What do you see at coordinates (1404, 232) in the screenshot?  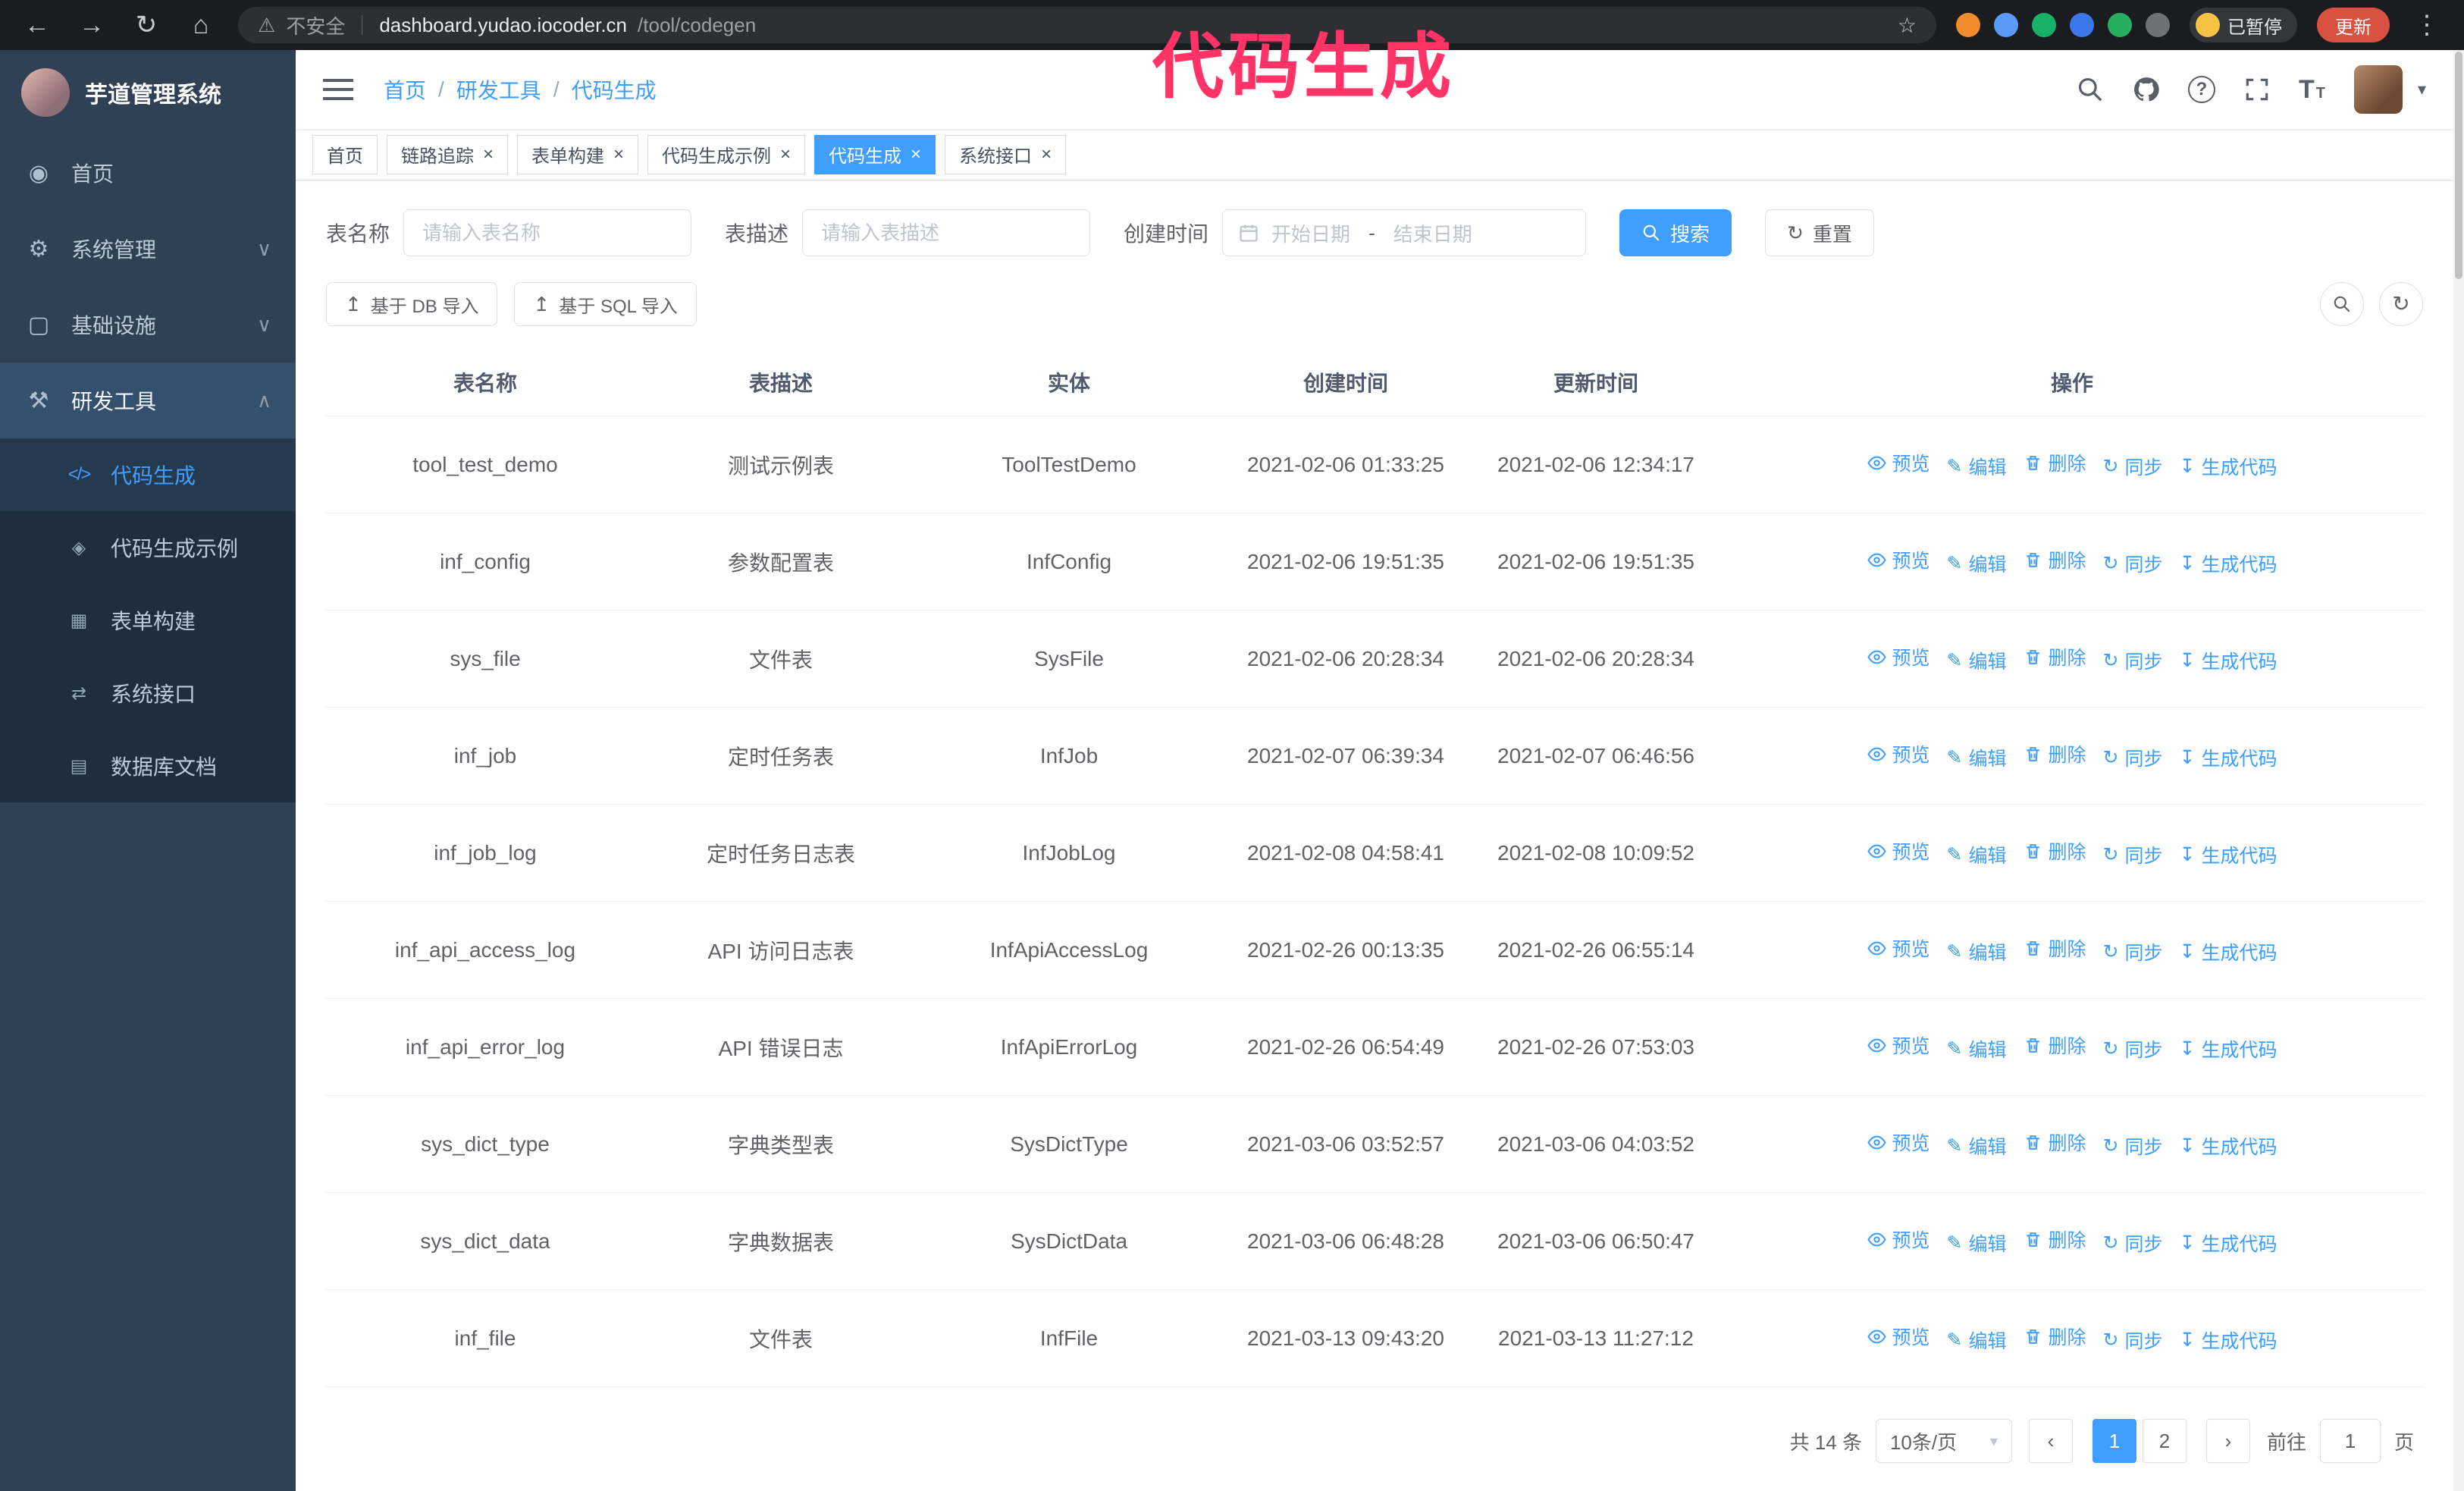 I see `date-range-picker: 开始日期 - 结束日期` at bounding box center [1404, 232].